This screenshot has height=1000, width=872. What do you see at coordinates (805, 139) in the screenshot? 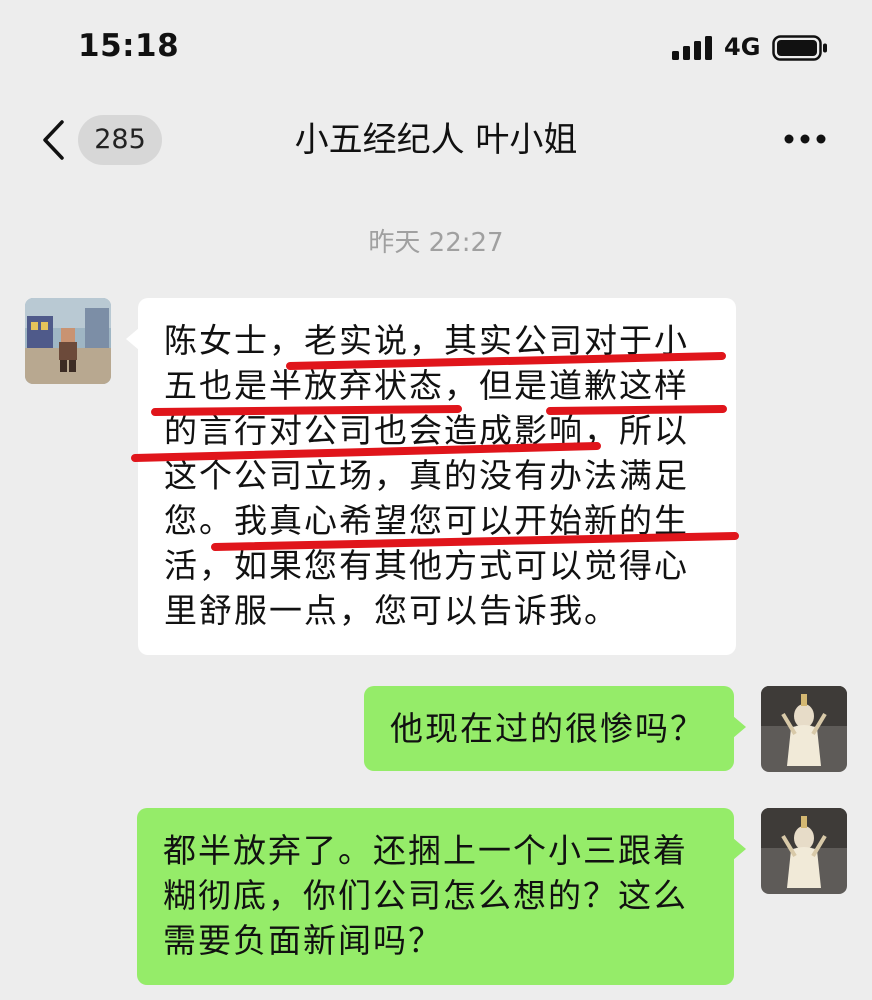
I see `more-dots-icon` at bounding box center [805, 139].